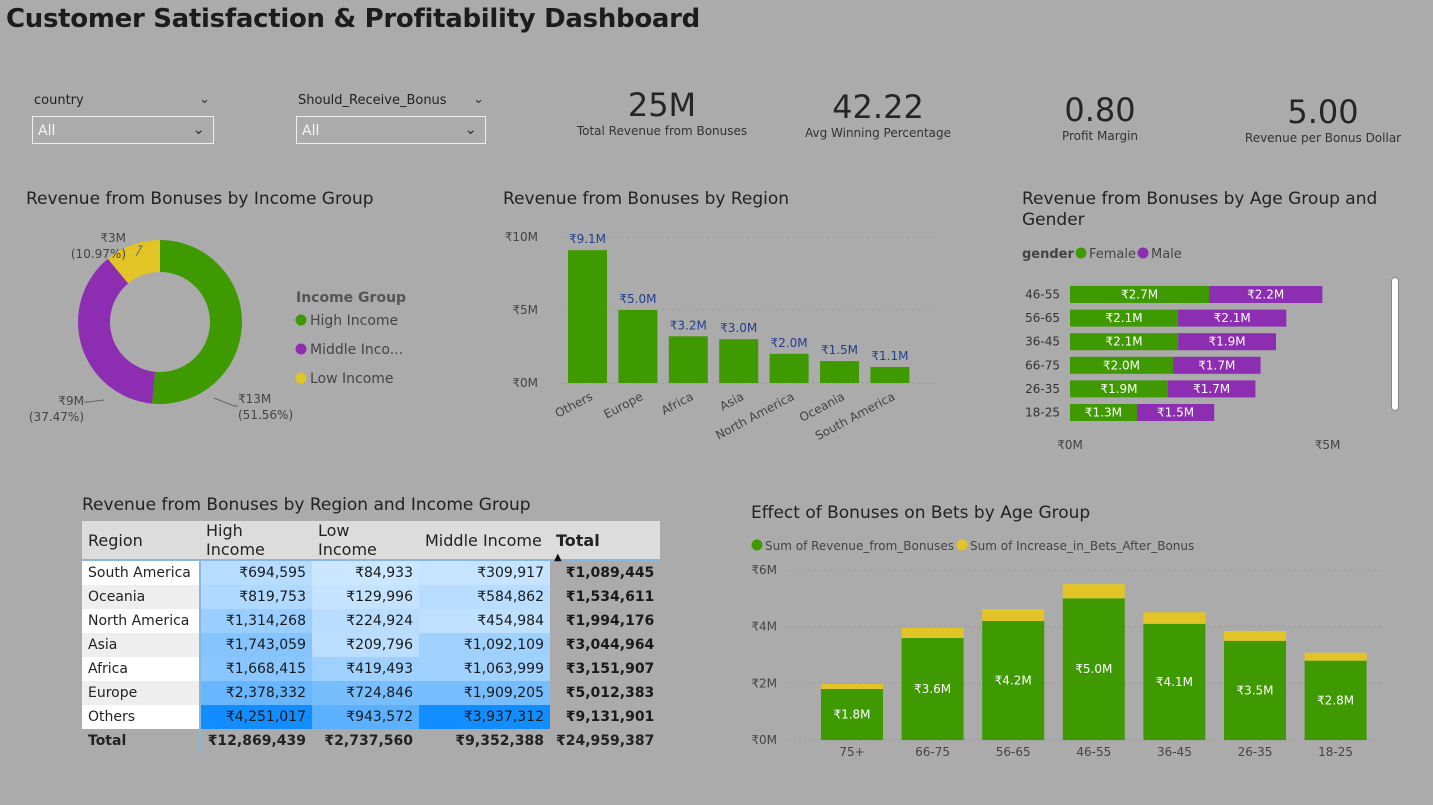  What do you see at coordinates (637, 299) in the screenshot?
I see `bar-value-label: ₹5.0M` at bounding box center [637, 299].